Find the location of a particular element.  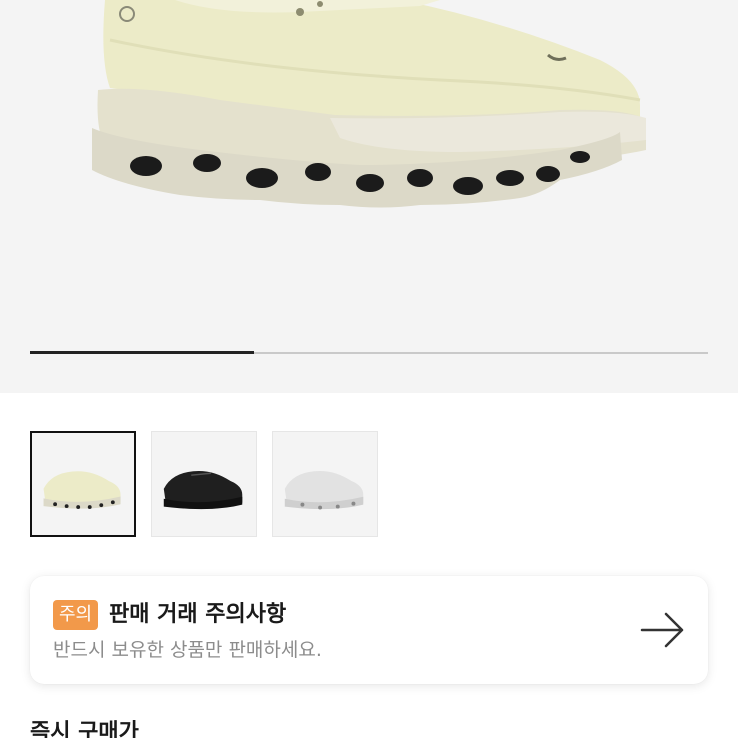

instant-buy-price-label: 즉시 구매가 is located at coordinates (84, 729).